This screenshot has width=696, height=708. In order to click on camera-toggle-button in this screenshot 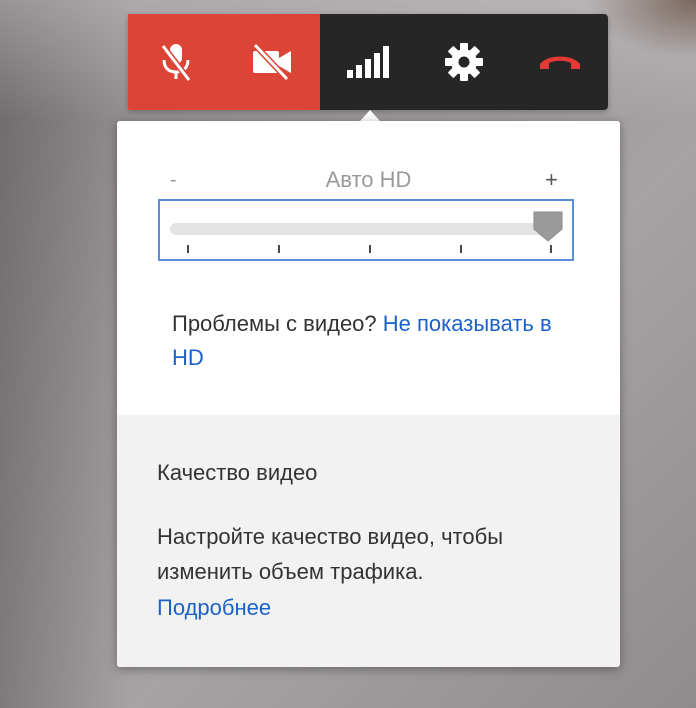, I will do `click(272, 62)`.